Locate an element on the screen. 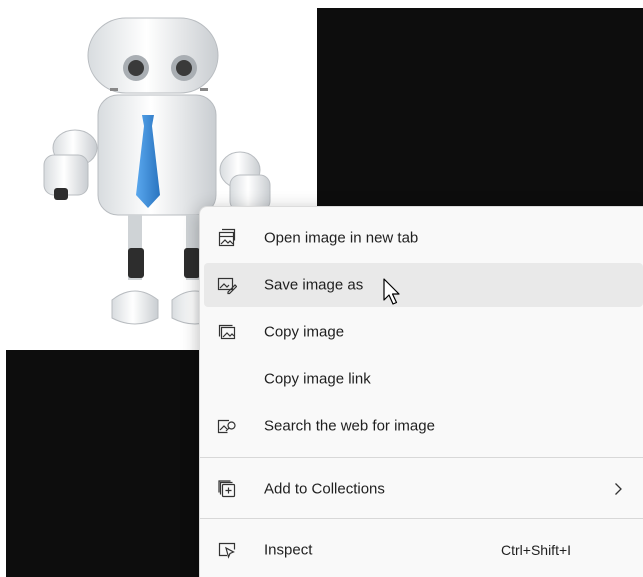 This screenshot has width=643, height=577. menu-item-label: Add to Collections is located at coordinates (324, 489).